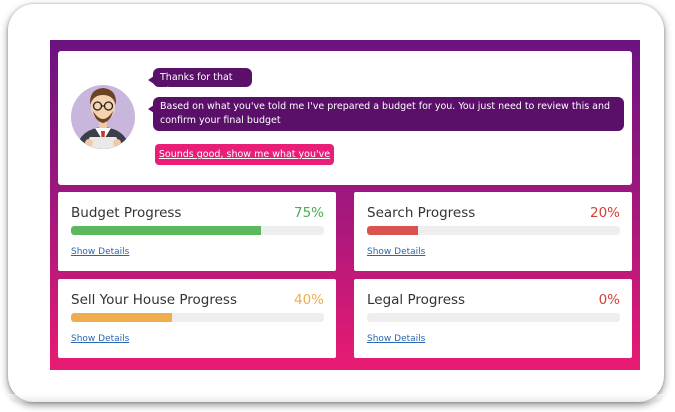  I want to click on budget-progress-card: Budget Progress 75% Show Details, so click(197, 231).